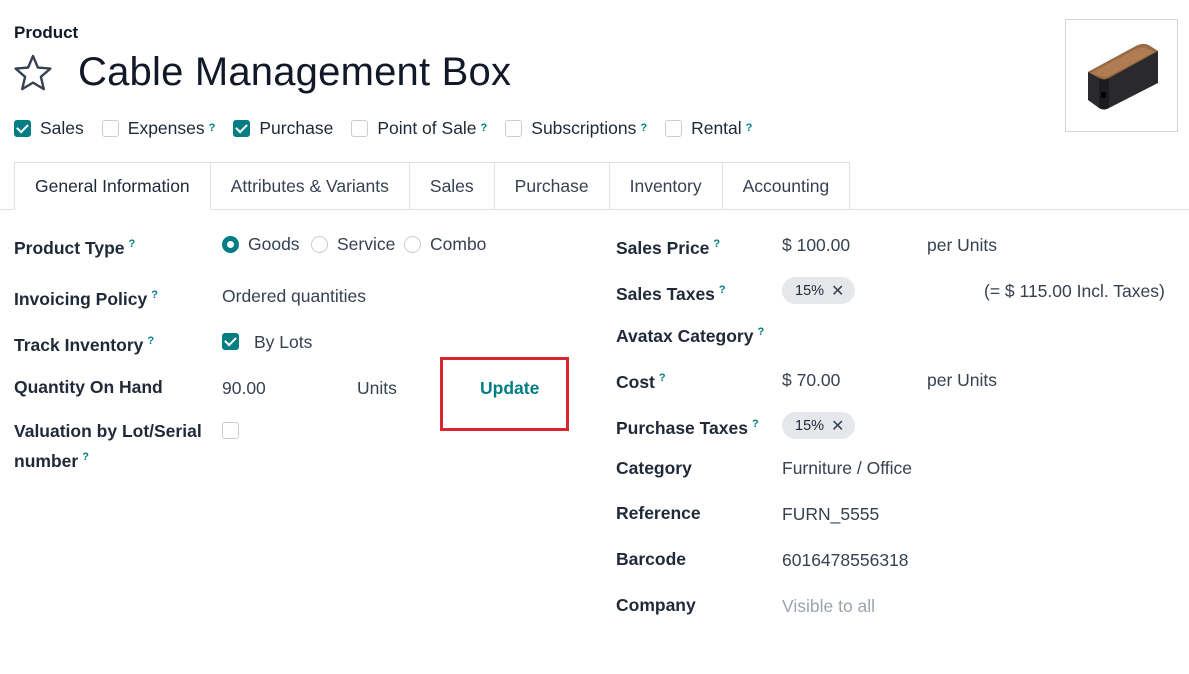 This screenshot has width=1189, height=674. Describe the element at coordinates (458, 243) in the screenshot. I see `combo-label: Combo` at that location.